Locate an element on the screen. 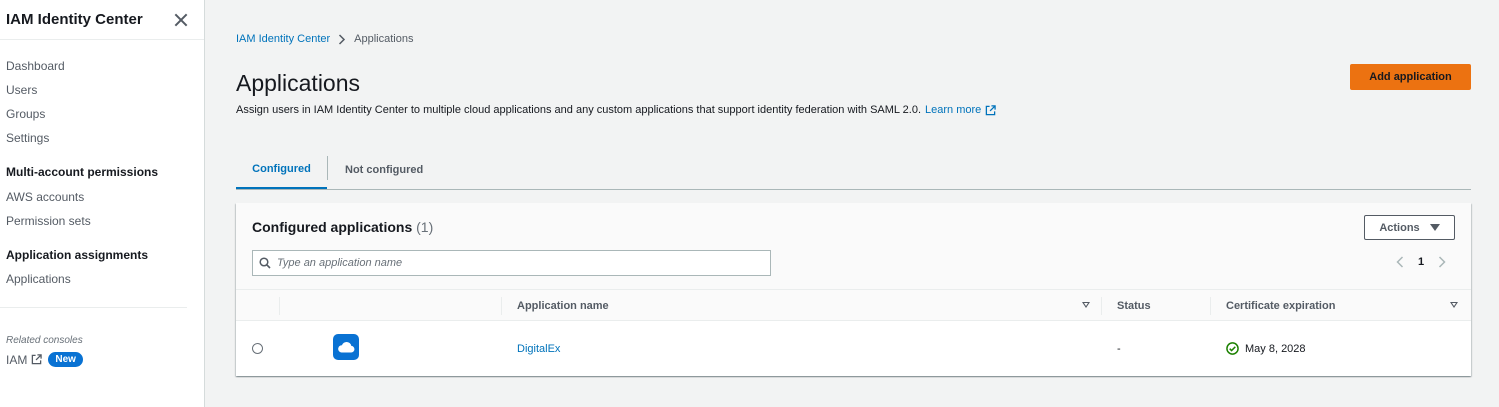 This screenshot has height=407, width=1499. cert-expiration: May 8, 2028 is located at coordinates (1266, 348).